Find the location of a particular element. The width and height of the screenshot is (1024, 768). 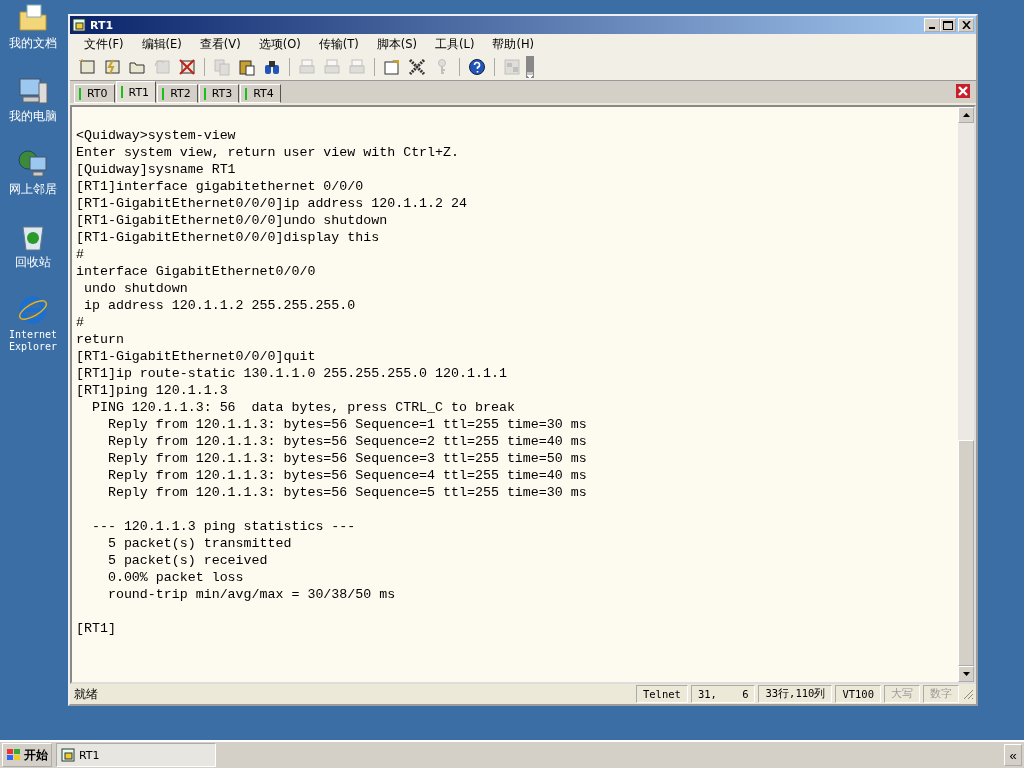

status-field: 33行,110列 is located at coordinates (795, 694).